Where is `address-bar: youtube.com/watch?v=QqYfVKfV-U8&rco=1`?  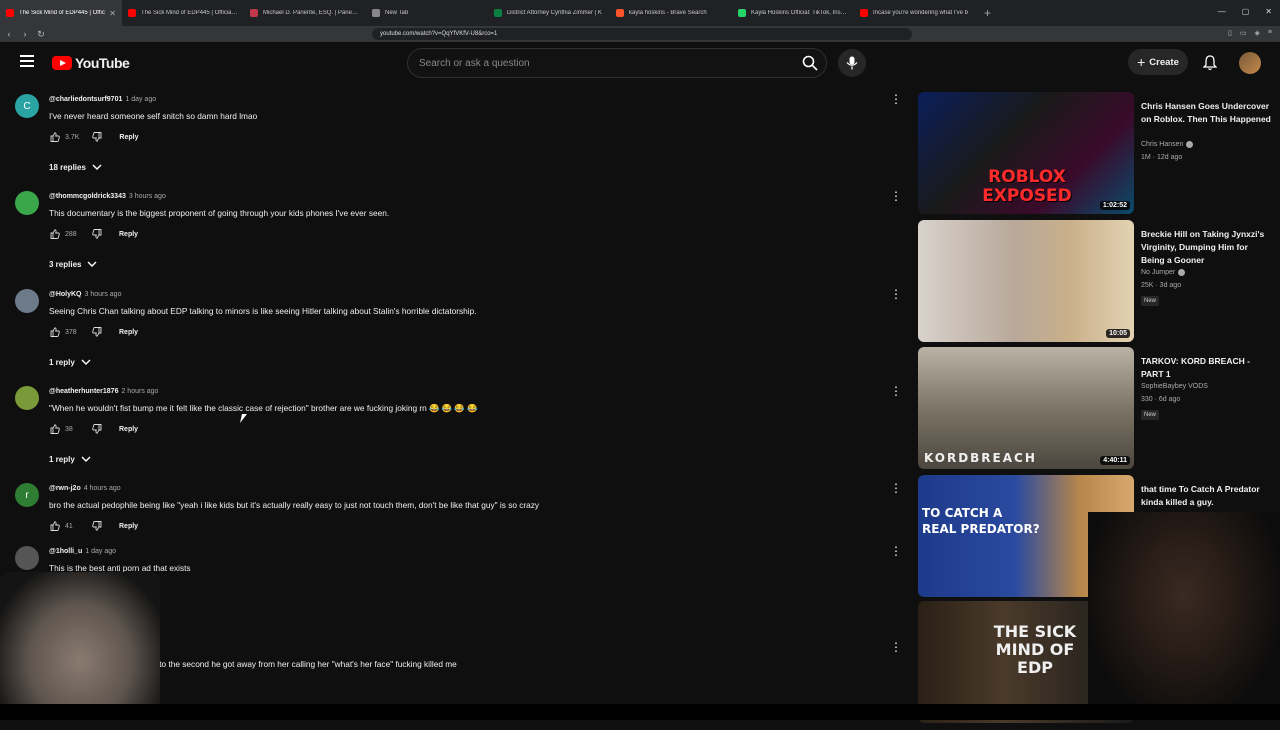
address-bar: youtube.com/watch?v=QqYfVKfV-U8&rco=1 is located at coordinates (642, 34).